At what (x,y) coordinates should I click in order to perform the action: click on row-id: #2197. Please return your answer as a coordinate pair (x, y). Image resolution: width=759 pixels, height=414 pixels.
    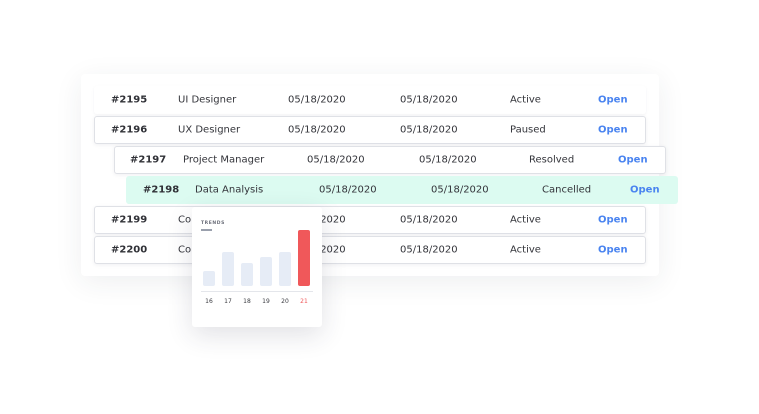
    Looking at the image, I should click on (148, 160).